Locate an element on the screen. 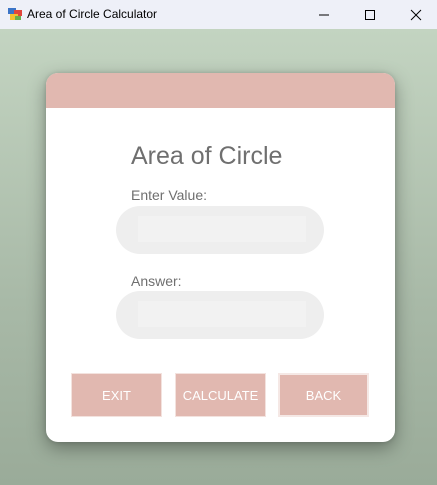 Image resolution: width=437 pixels, height=485 pixels. answer-label: Answer: is located at coordinates (156, 281).